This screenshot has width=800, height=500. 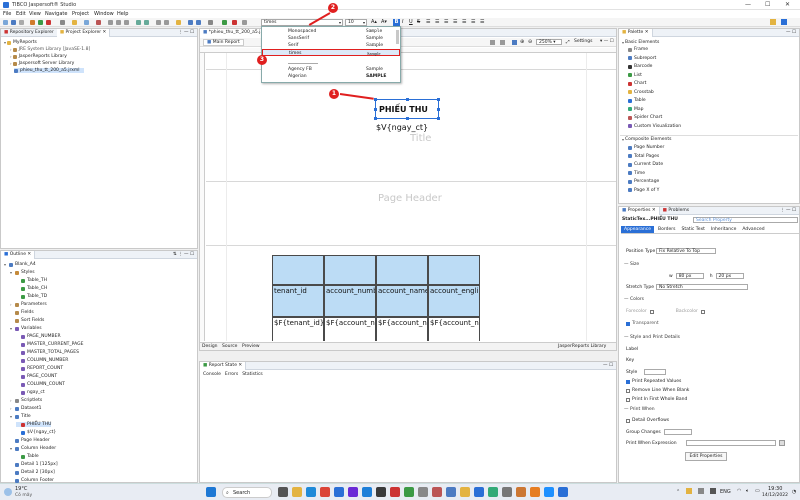 What do you see at coordinates (514, 42) in the screenshot?
I see `editor-zoom-icon` at bounding box center [514, 42].